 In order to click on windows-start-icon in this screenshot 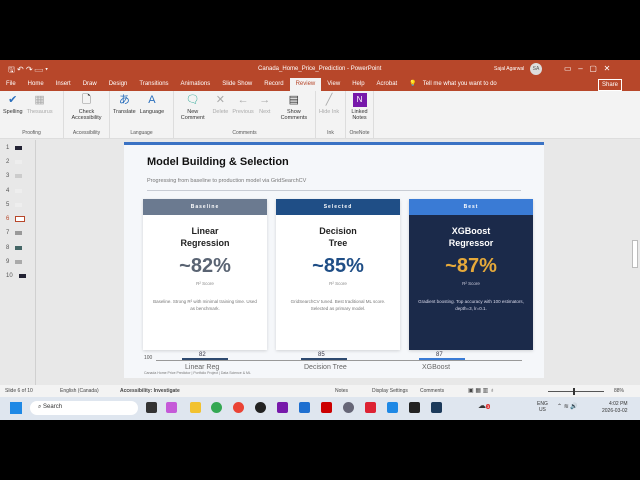, I will do `click(16, 408)`.